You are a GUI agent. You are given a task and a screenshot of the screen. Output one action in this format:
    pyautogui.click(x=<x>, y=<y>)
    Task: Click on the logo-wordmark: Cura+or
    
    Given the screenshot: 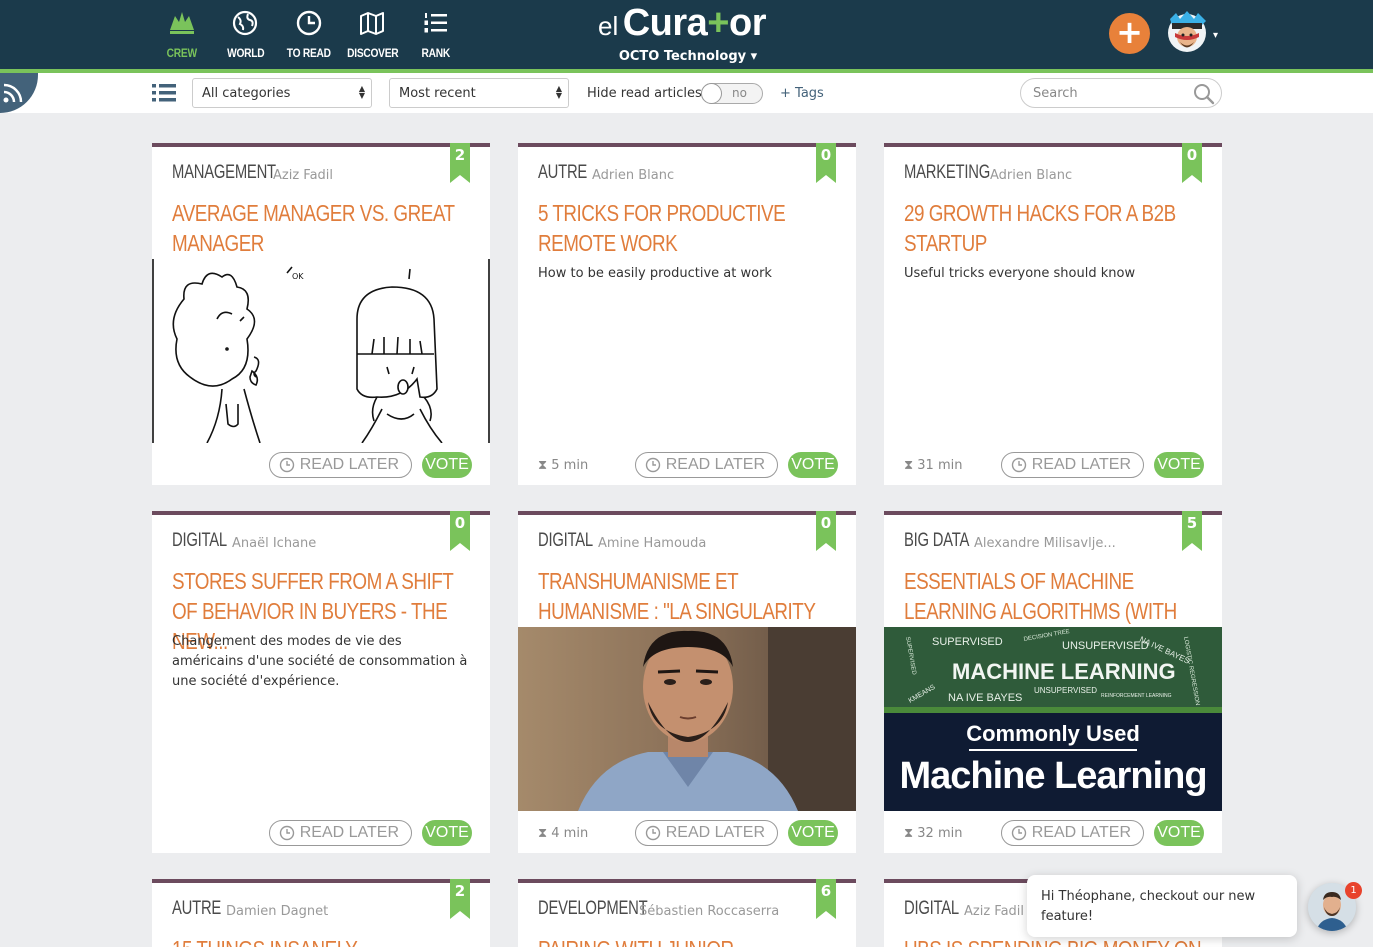 What is the action you would take?
    pyautogui.click(x=694, y=23)
    